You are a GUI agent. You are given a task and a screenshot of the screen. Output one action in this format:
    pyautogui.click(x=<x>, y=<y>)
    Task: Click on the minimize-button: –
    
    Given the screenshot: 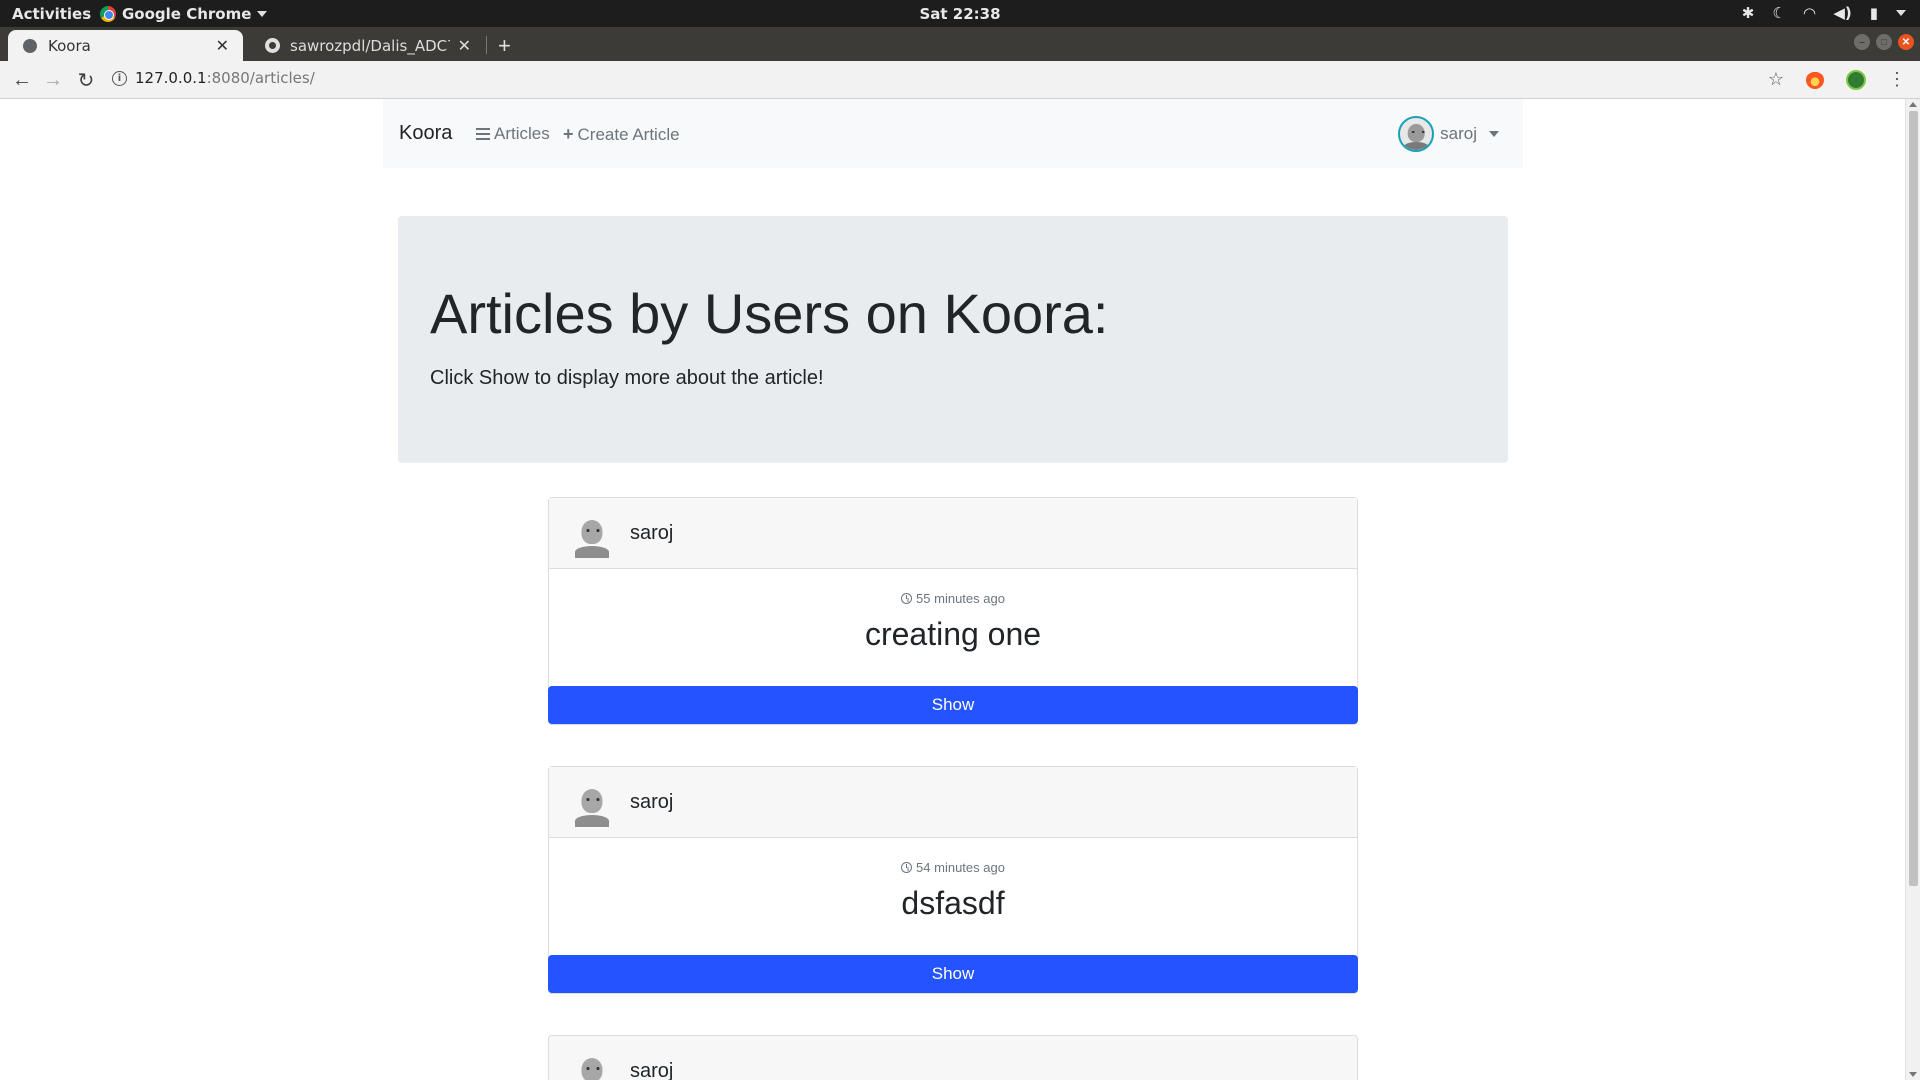 What is the action you would take?
    pyautogui.click(x=1862, y=42)
    